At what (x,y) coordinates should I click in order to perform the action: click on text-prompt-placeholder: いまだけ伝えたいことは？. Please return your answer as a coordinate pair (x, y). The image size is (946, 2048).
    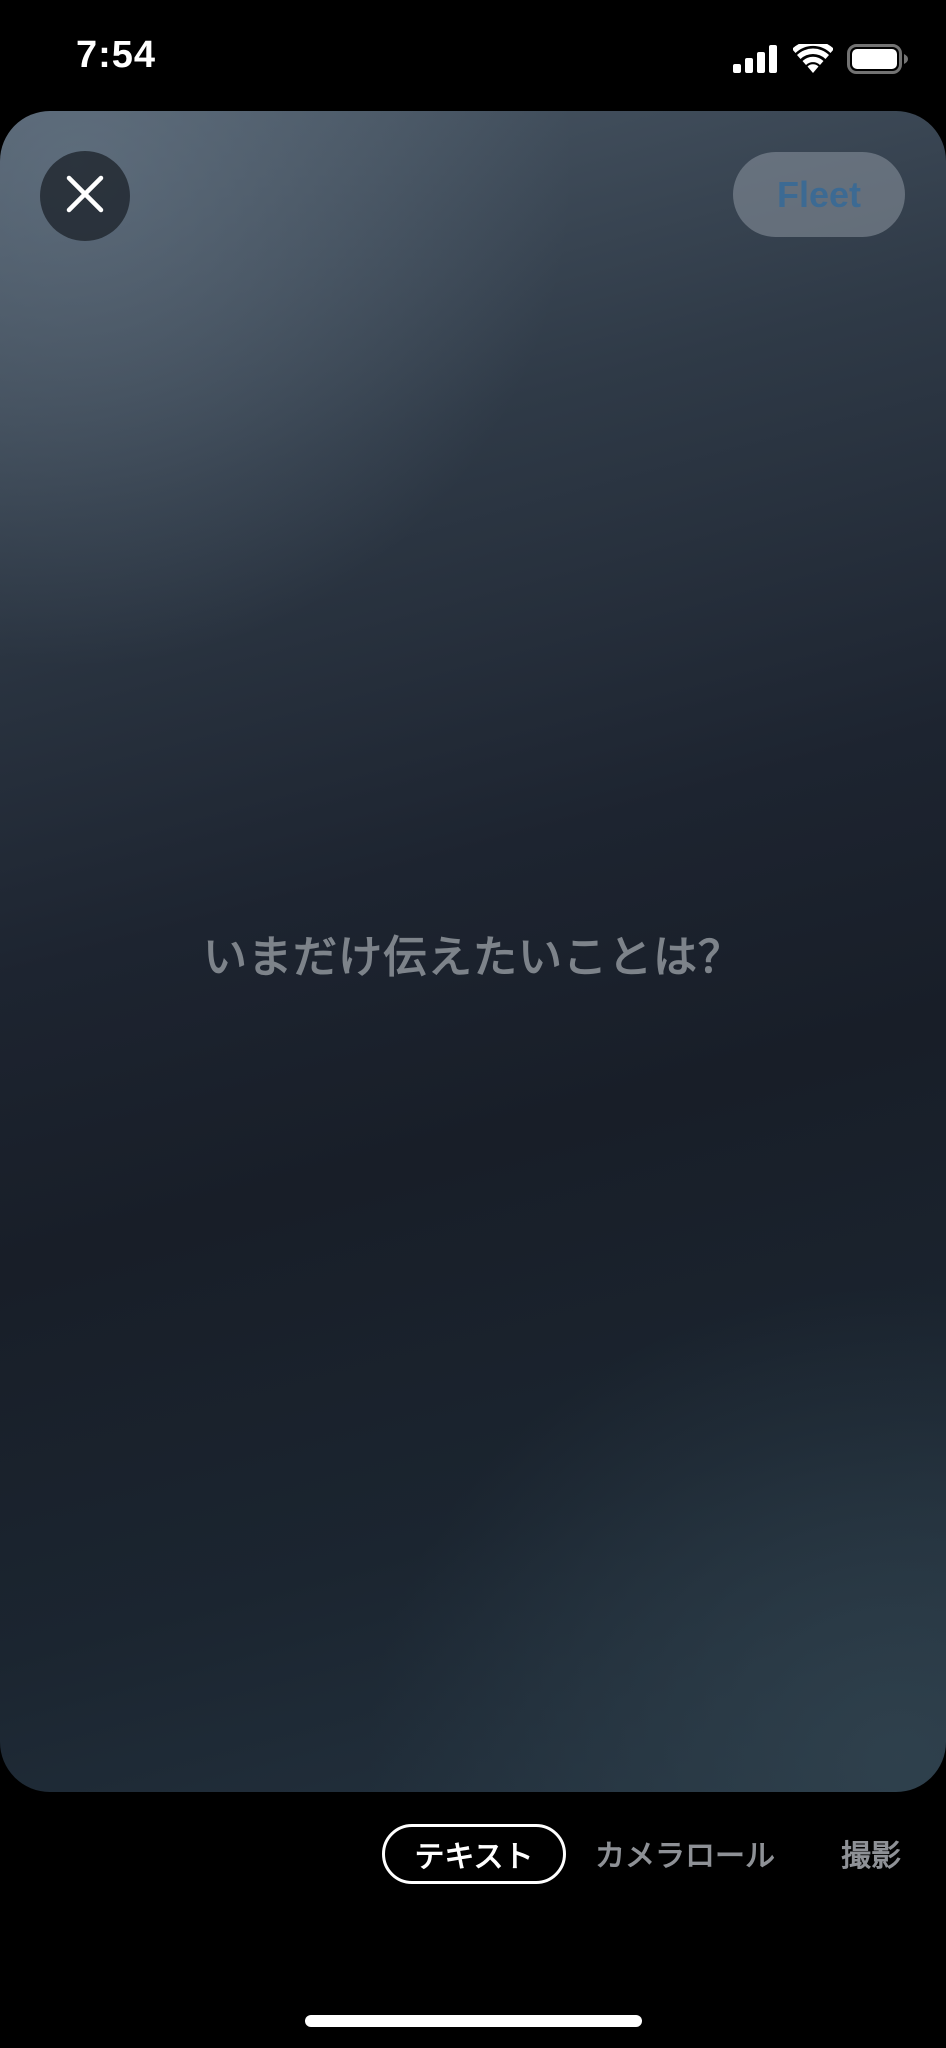
    Looking at the image, I should click on (473, 953).